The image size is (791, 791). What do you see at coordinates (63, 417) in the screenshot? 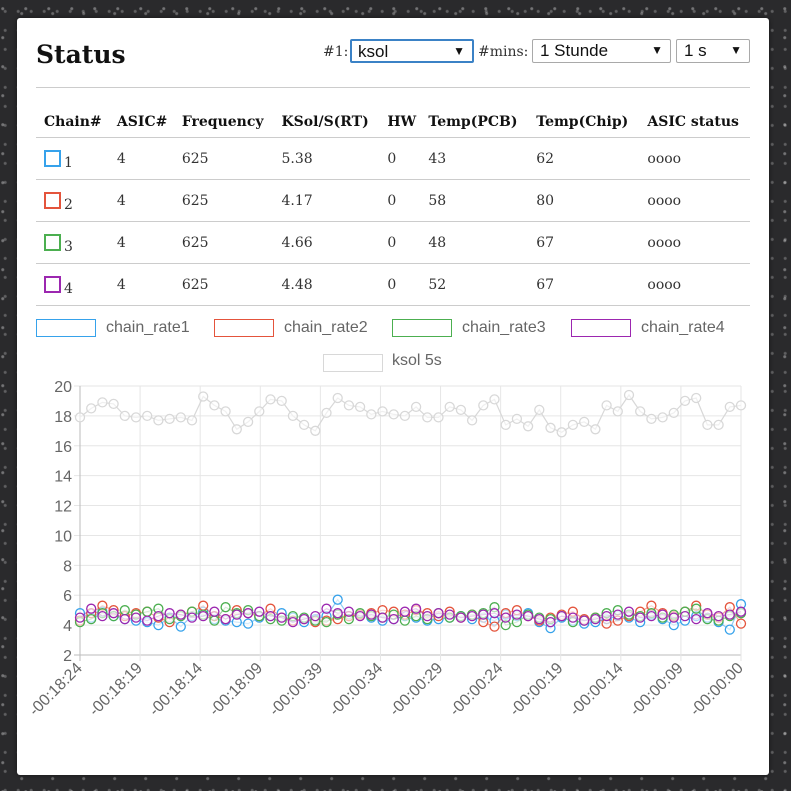
I see `y-tick-label: 18` at bounding box center [63, 417].